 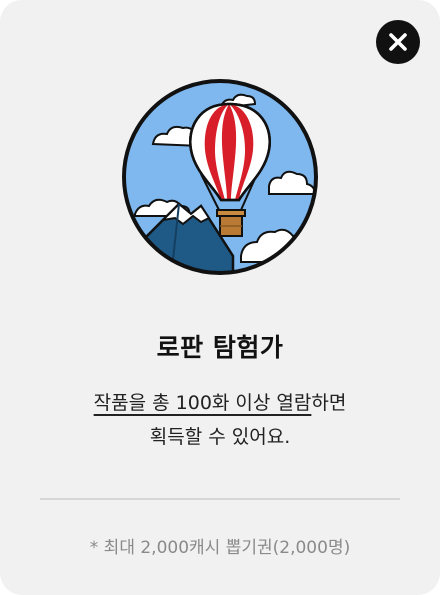 I want to click on achievement-description: 작품을 총 100화 이상 열람하면 획득할 수 있어요., so click(x=220, y=420).